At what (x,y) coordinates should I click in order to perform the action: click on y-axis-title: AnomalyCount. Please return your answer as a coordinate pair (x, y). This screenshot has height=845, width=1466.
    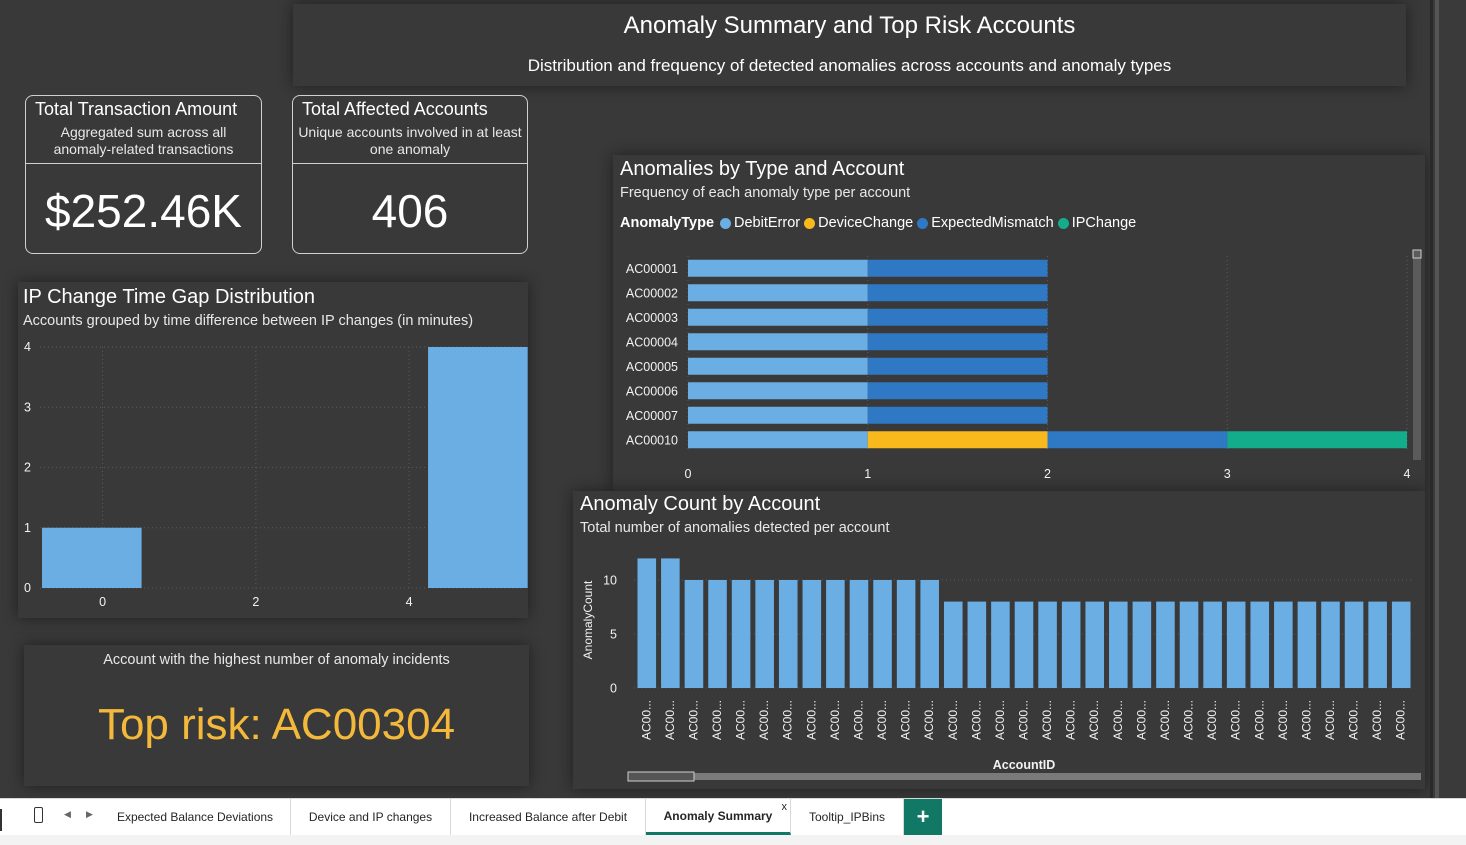
    Looking at the image, I should click on (588, 619).